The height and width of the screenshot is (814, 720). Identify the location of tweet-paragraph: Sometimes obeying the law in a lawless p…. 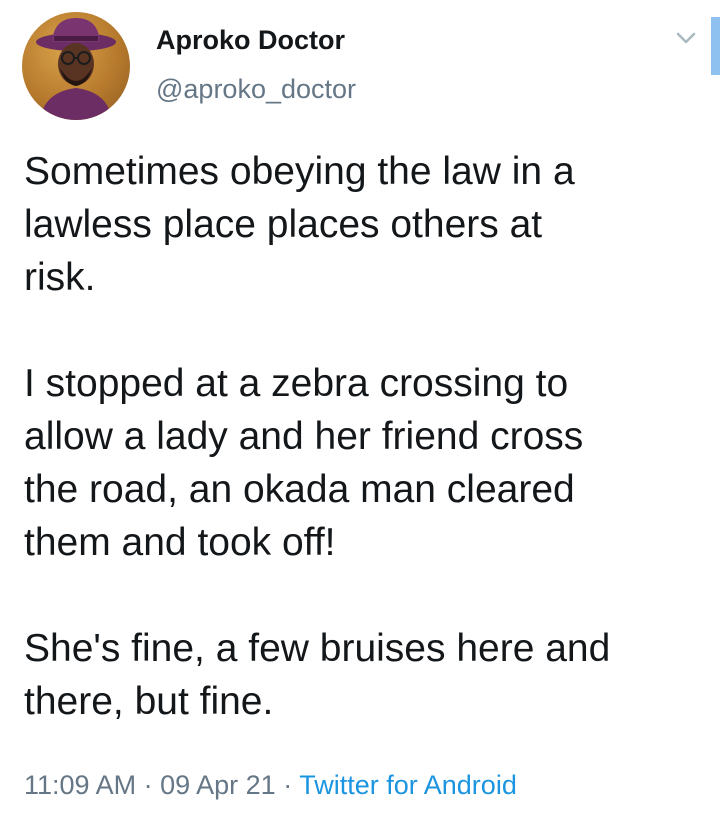
(299, 224).